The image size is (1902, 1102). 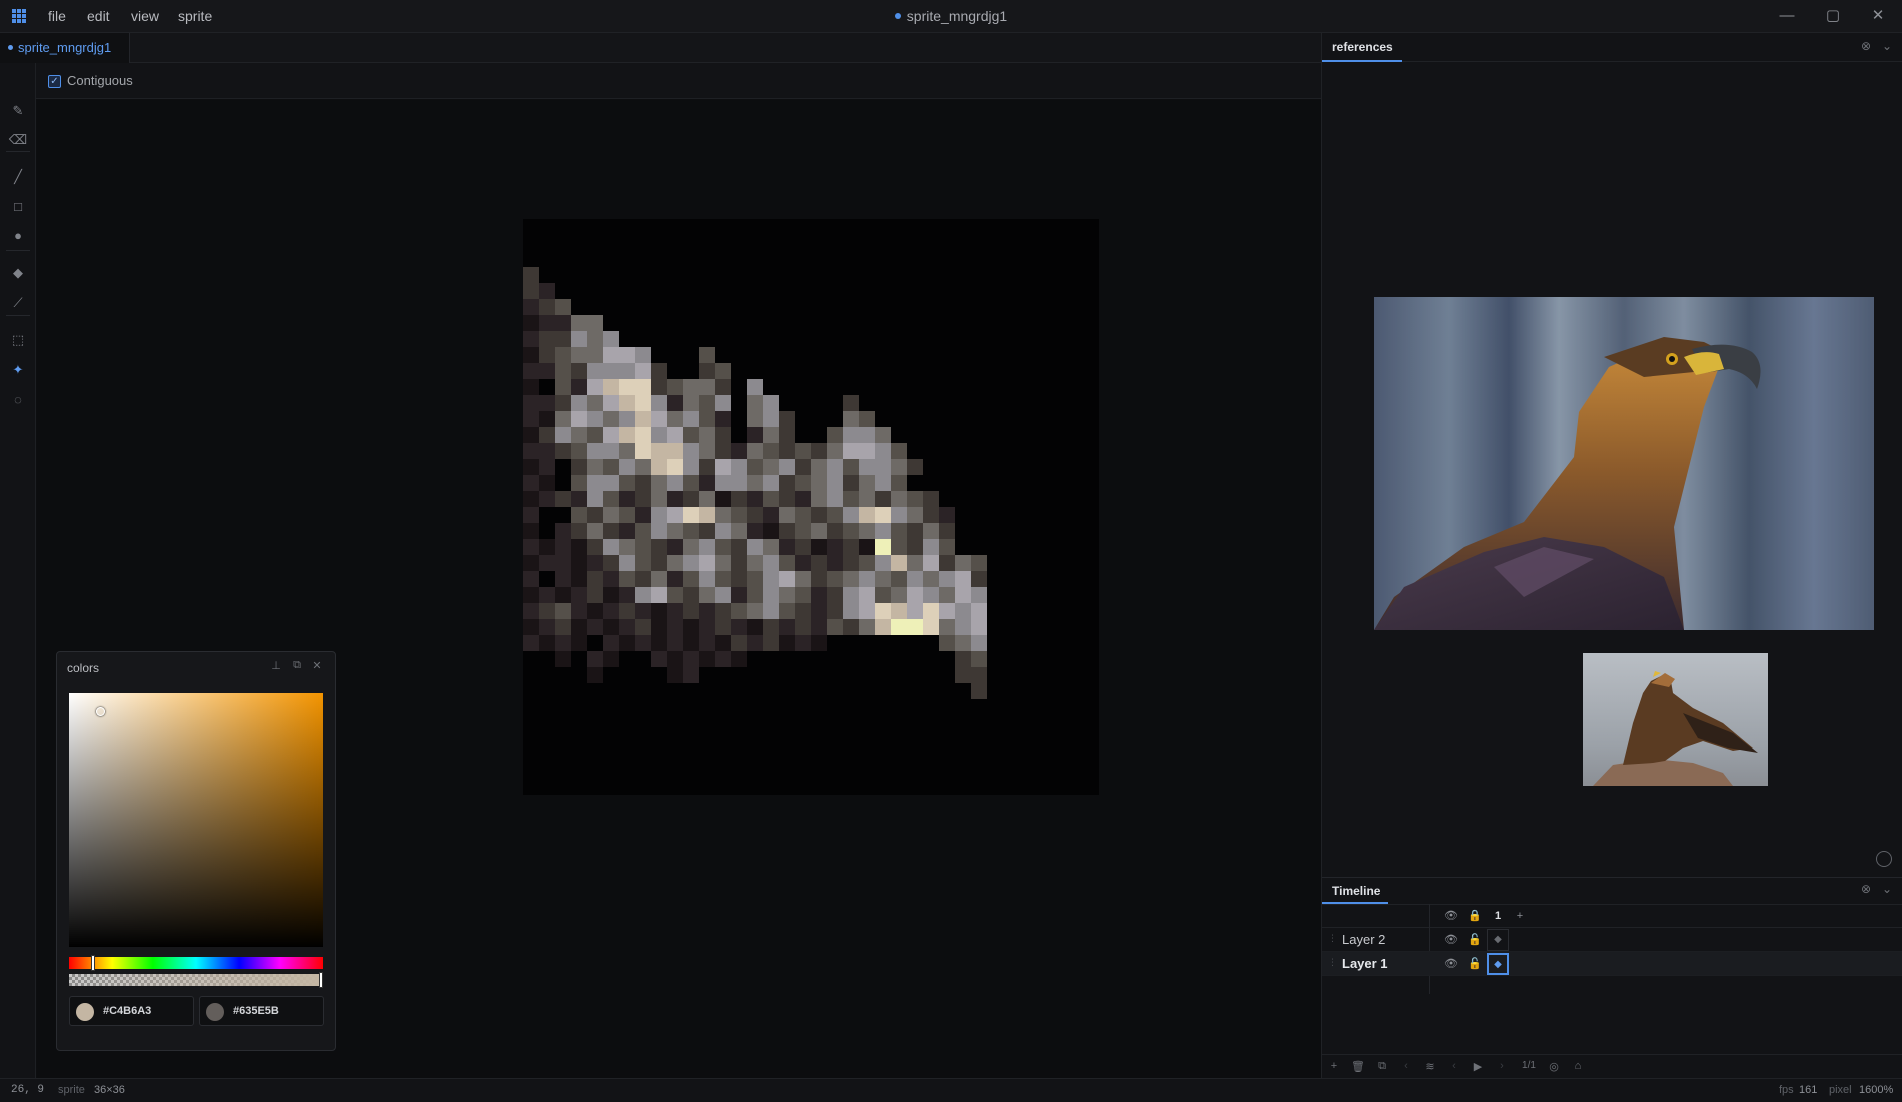 What do you see at coordinates (196, 820) in the screenshot?
I see `saturation-value-picker` at bounding box center [196, 820].